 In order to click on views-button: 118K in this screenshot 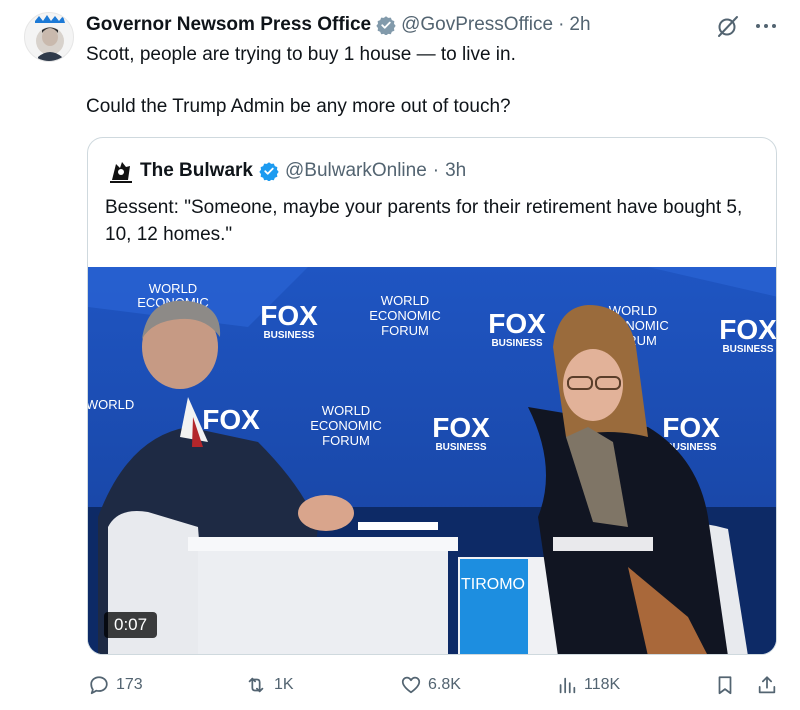, I will do `click(588, 685)`.